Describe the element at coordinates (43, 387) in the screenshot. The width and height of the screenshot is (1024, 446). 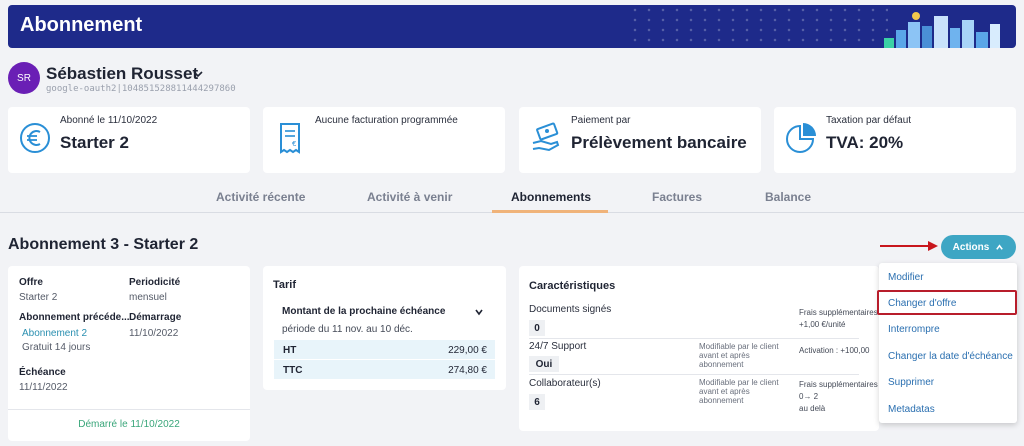
I see `echeance-value: 11/11/2022` at that location.